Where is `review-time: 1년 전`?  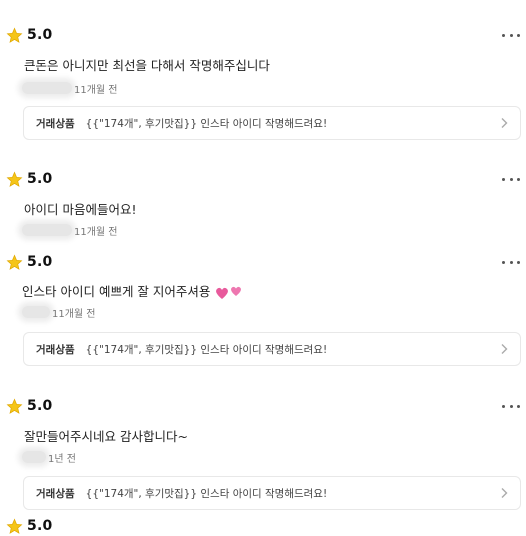 review-time: 1년 전 is located at coordinates (62, 459).